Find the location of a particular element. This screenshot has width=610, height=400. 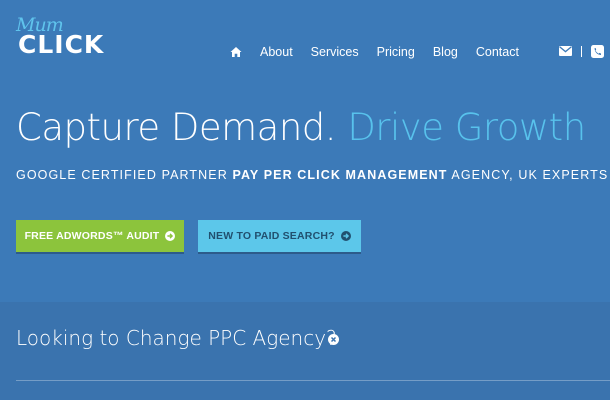

nav-services: Services is located at coordinates (335, 52).